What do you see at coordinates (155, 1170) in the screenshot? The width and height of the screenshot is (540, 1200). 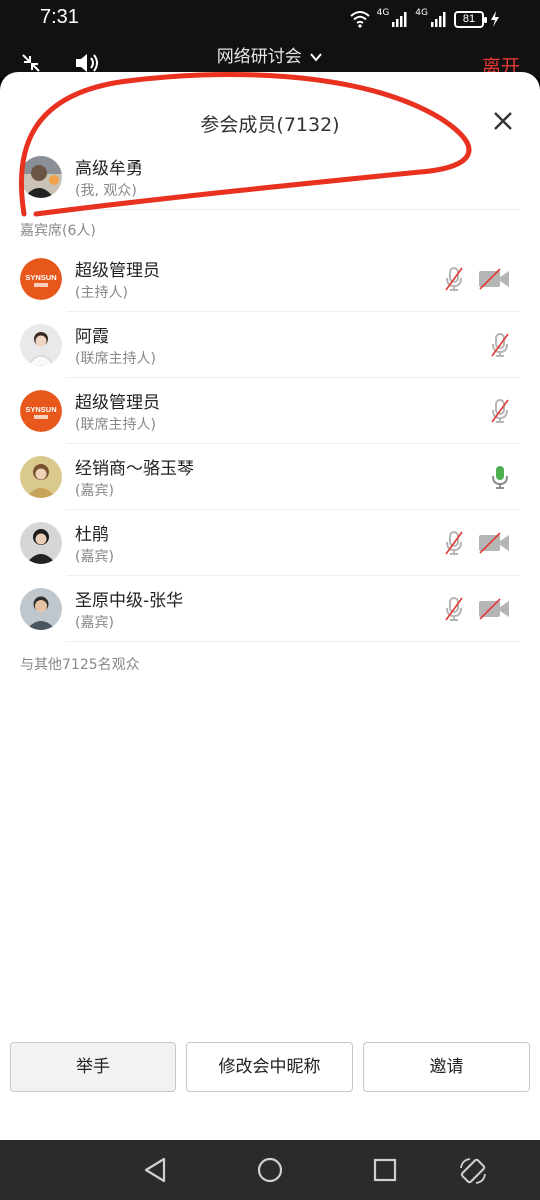 I see `back-icon` at bounding box center [155, 1170].